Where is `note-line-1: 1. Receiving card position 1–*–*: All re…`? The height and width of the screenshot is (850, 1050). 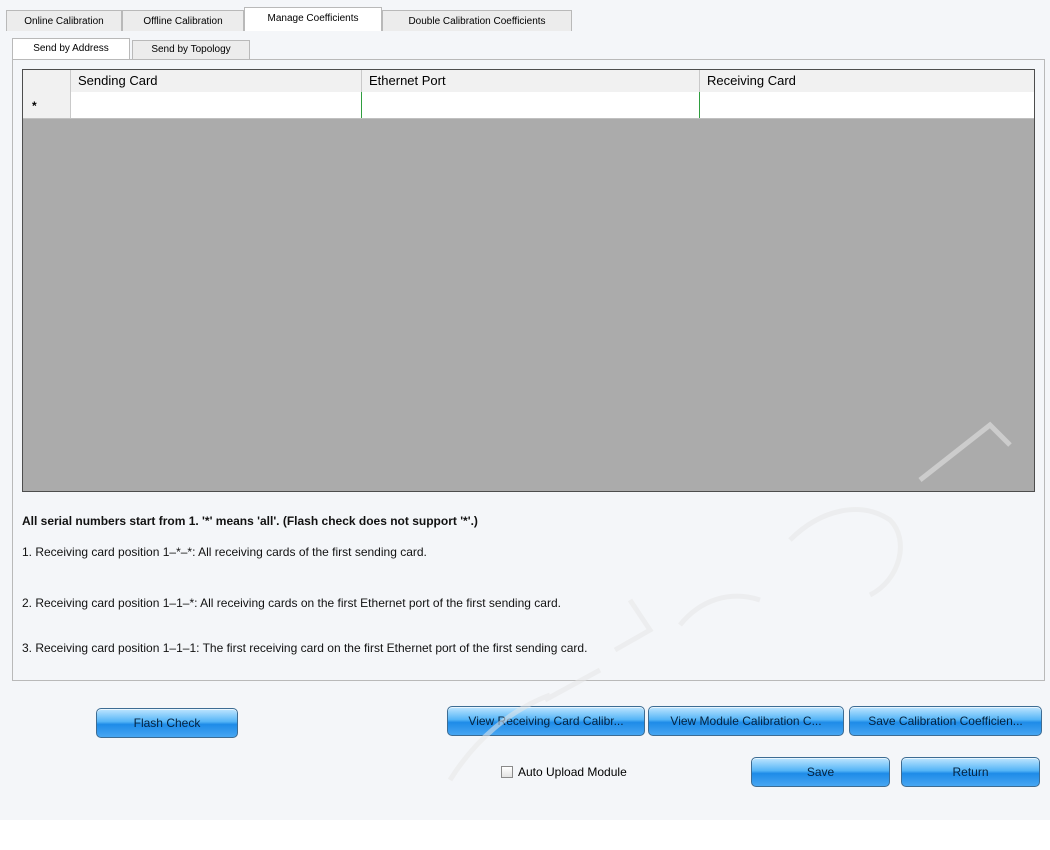
note-line-1: 1. Receiving card position 1–*–*: All re… is located at coordinates (224, 552).